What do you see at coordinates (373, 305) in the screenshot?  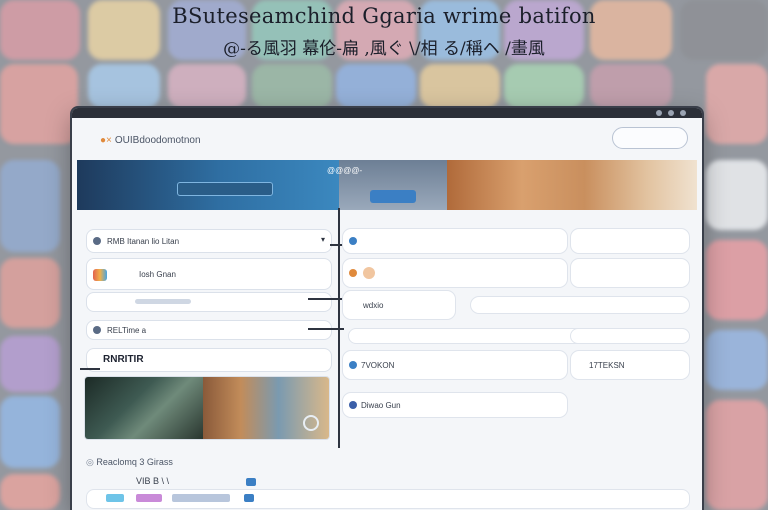 I see `list-item-label: wdxio` at bounding box center [373, 305].